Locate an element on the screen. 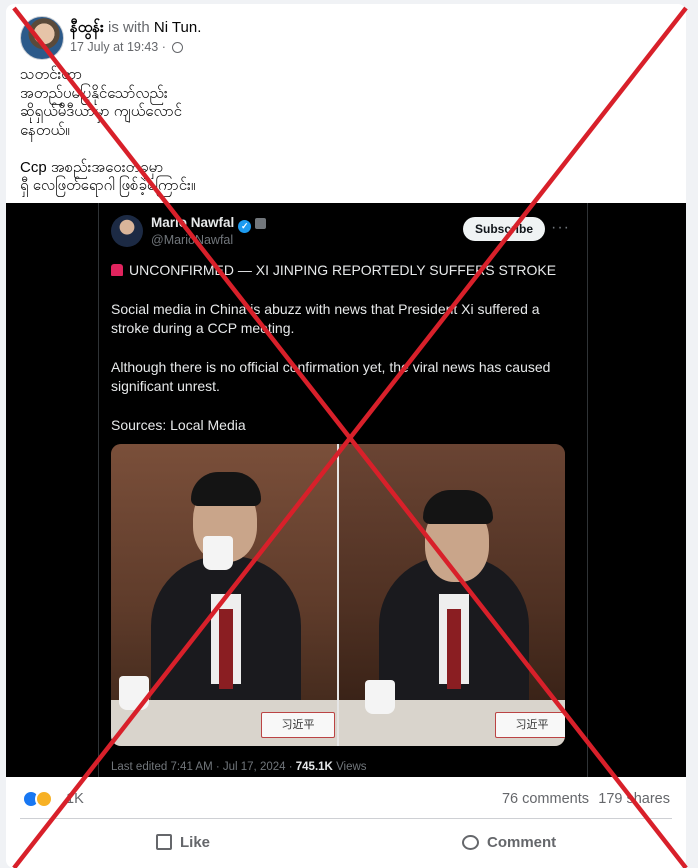 Image resolution: width=698 pixels, height=868 pixels. tweet-author-name: Mario Nawfal is located at coordinates (193, 222).